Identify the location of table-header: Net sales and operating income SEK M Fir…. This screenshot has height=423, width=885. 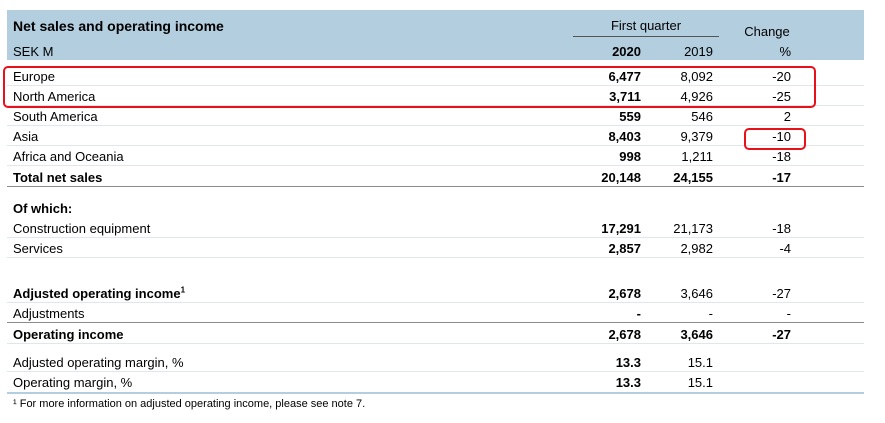
(435, 35).